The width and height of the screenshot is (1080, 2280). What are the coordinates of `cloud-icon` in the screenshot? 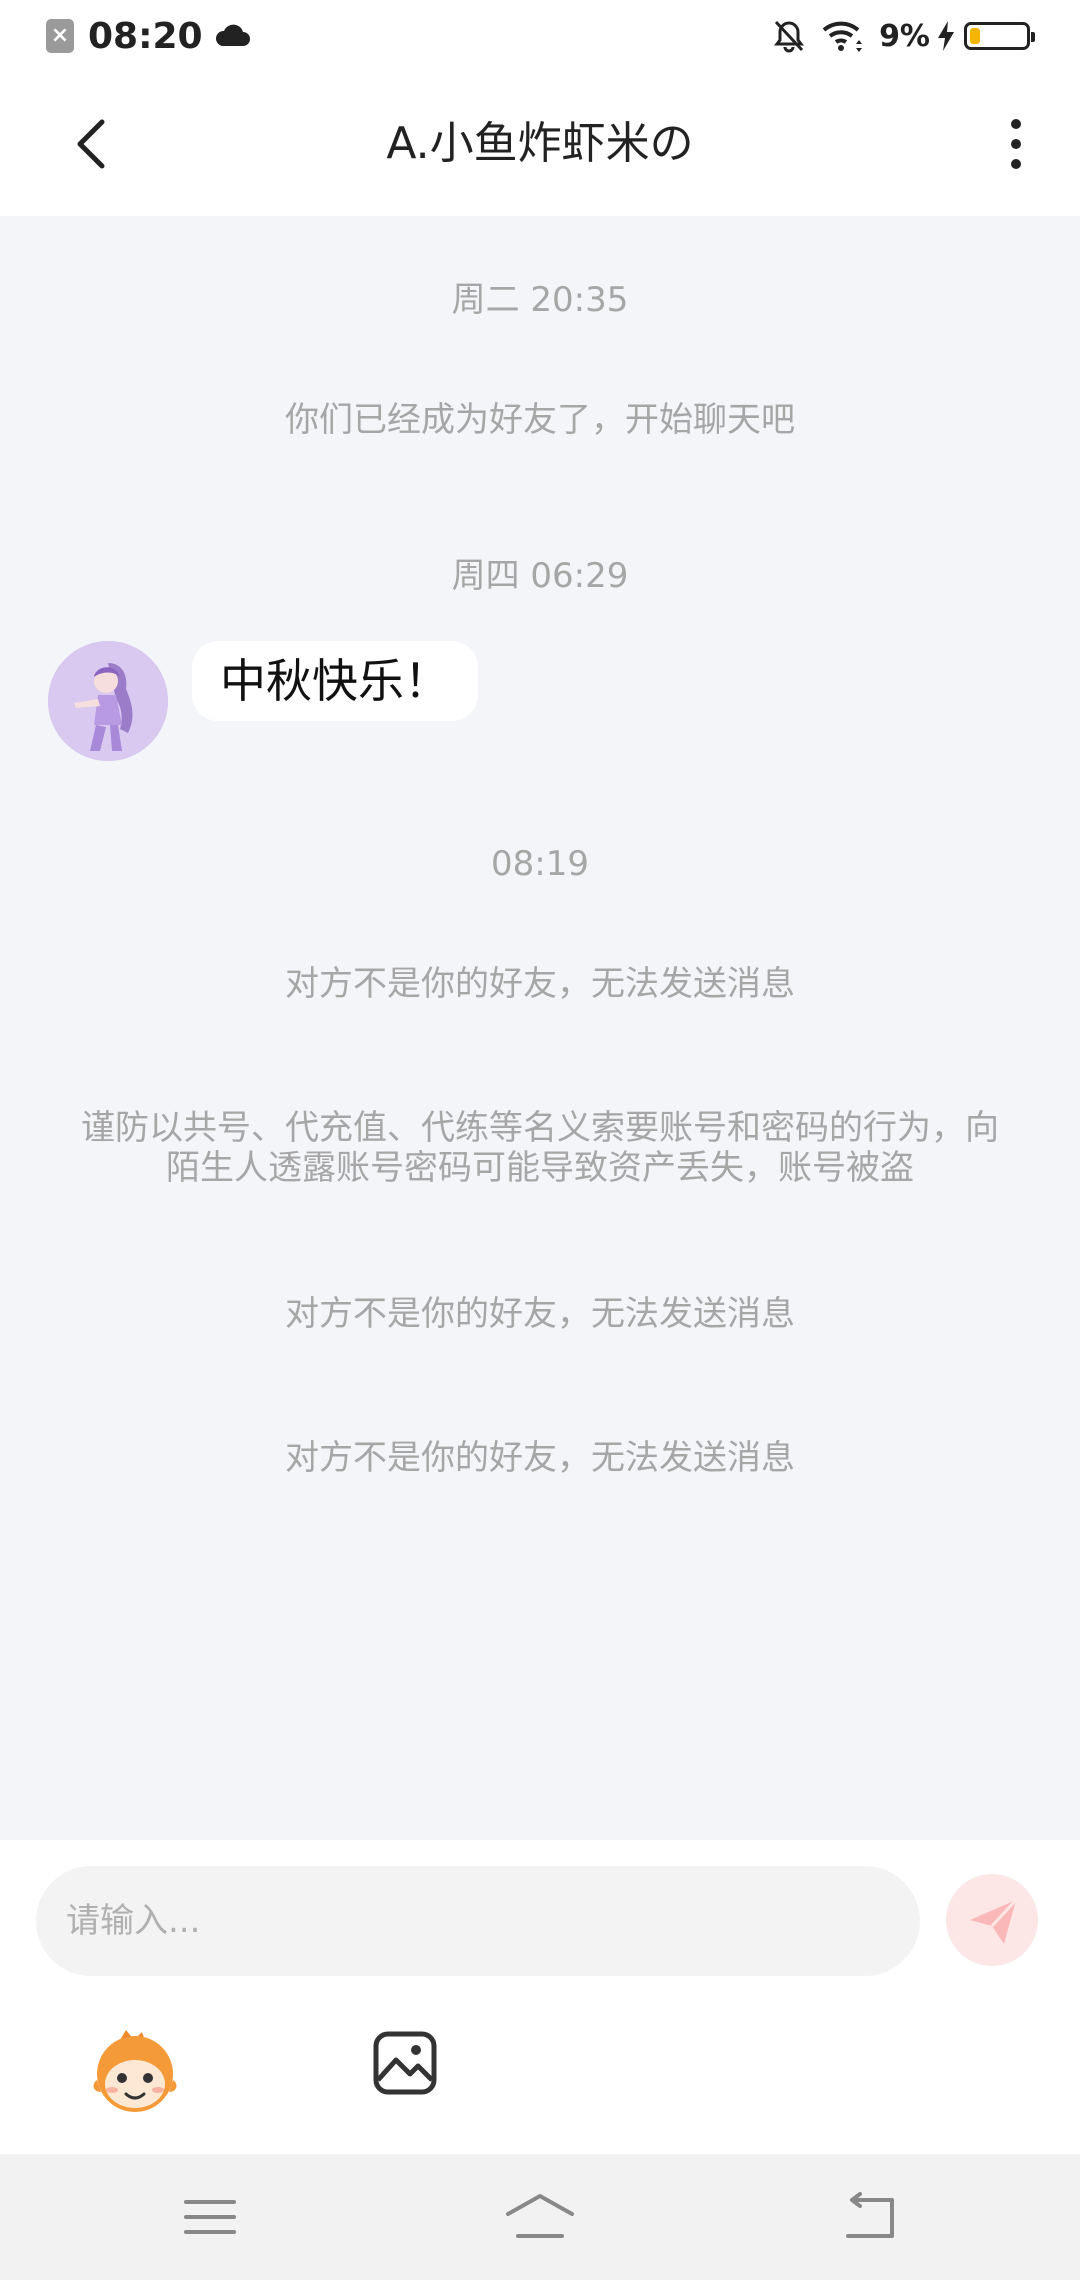 It's located at (232, 35).